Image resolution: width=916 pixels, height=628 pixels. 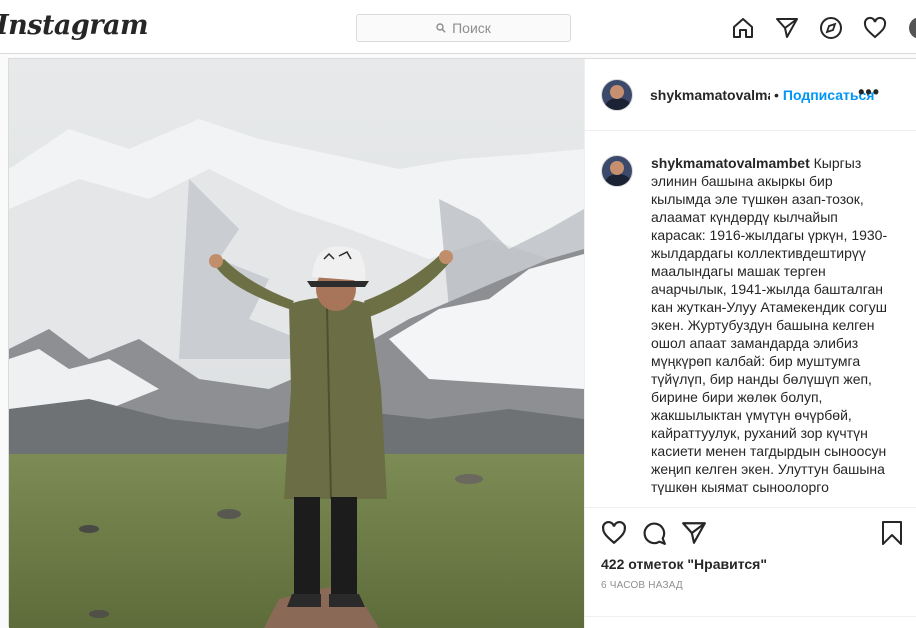 What do you see at coordinates (471, 28) in the screenshot?
I see `search-placeholder: Поиск` at bounding box center [471, 28].